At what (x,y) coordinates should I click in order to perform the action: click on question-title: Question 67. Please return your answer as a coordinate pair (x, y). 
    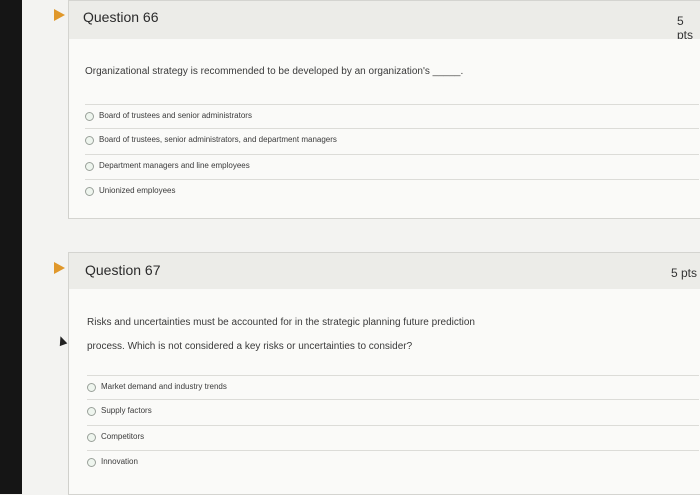
    Looking at the image, I should click on (123, 270).